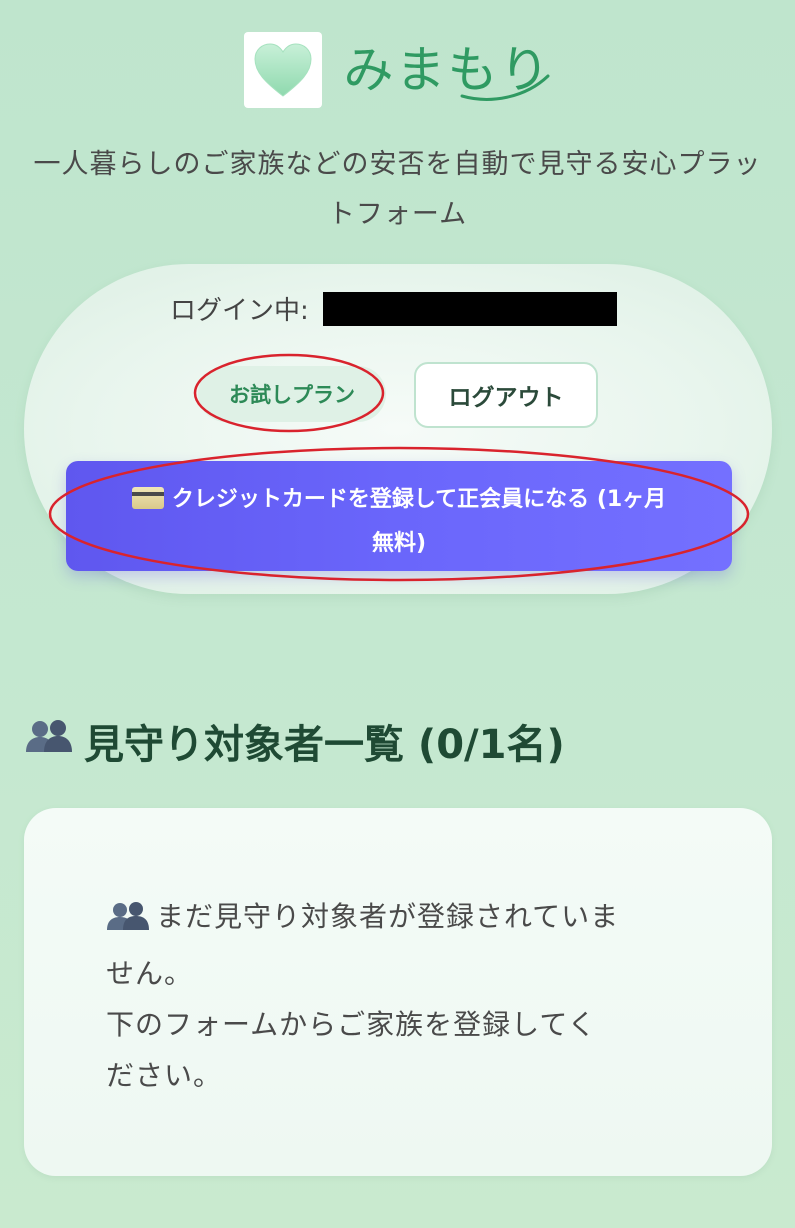  Describe the element at coordinates (164, 1075) in the screenshot. I see `empty-line-4: ださい。` at that location.